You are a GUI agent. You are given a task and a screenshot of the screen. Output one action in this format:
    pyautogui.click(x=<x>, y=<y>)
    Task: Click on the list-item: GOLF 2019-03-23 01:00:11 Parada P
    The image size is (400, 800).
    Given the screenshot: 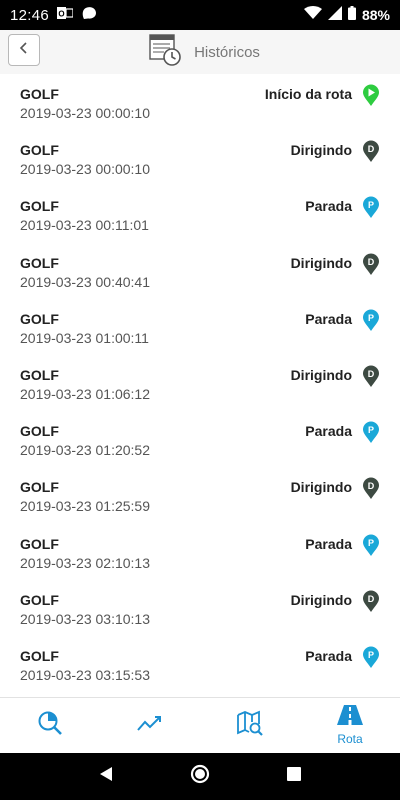 What is the action you would take?
    pyautogui.click(x=200, y=327)
    